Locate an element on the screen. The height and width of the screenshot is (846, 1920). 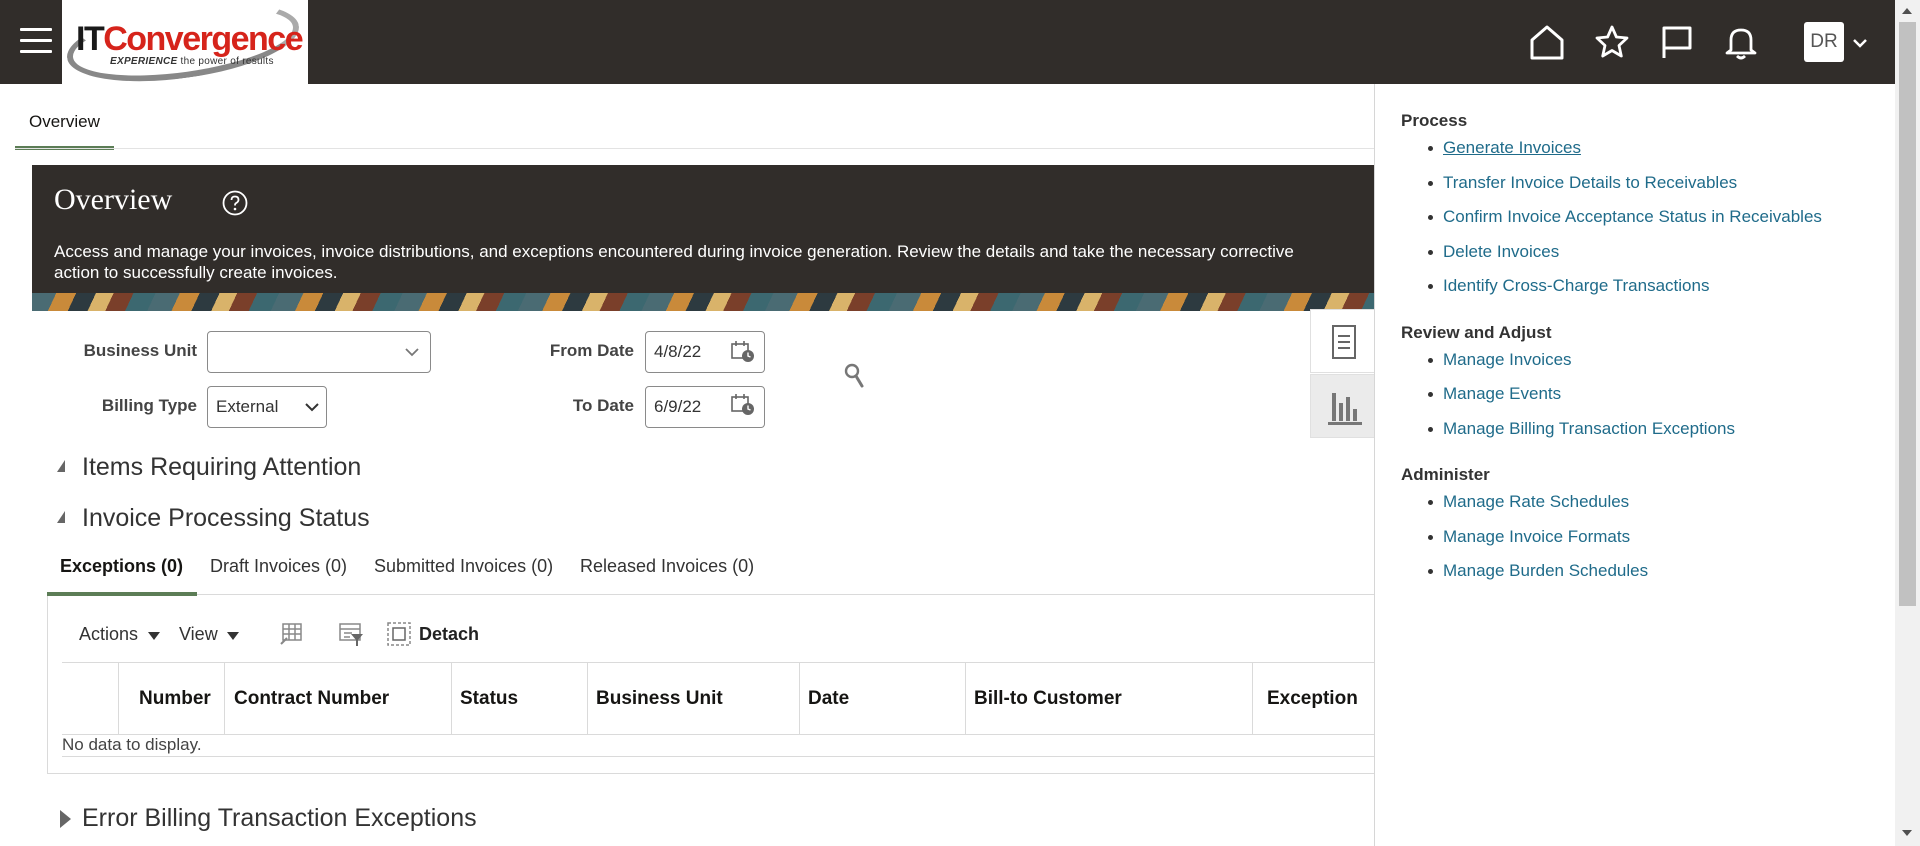
actions-menu: Actions is located at coordinates (108, 634).